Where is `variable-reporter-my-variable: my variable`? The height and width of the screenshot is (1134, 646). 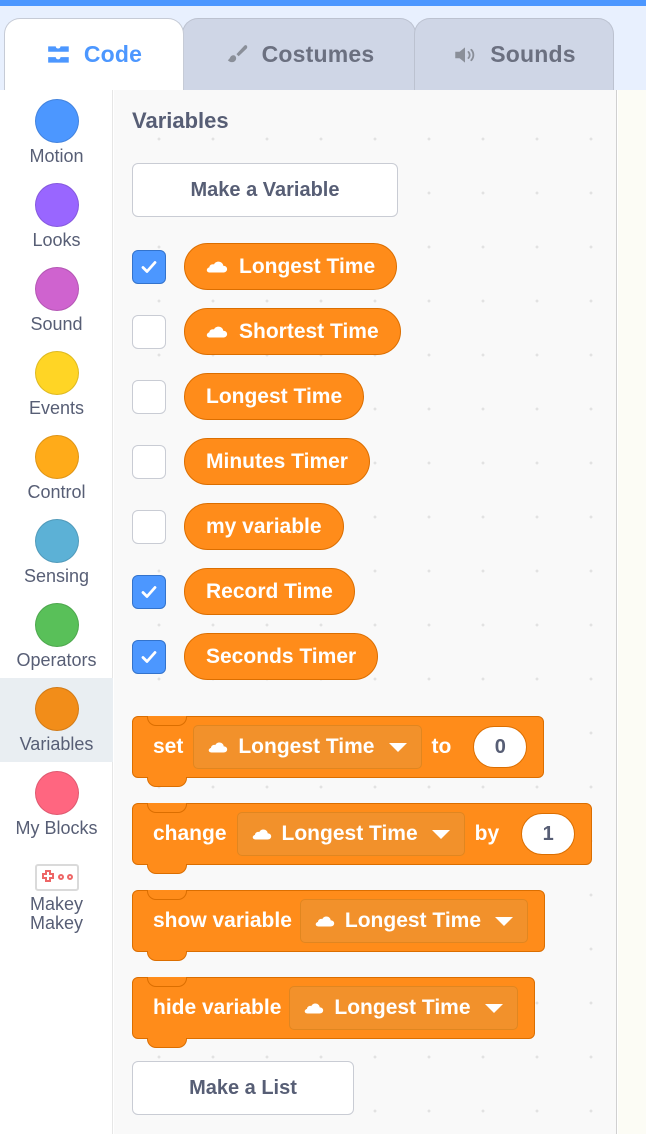
variable-reporter-my-variable: my variable is located at coordinates (264, 526).